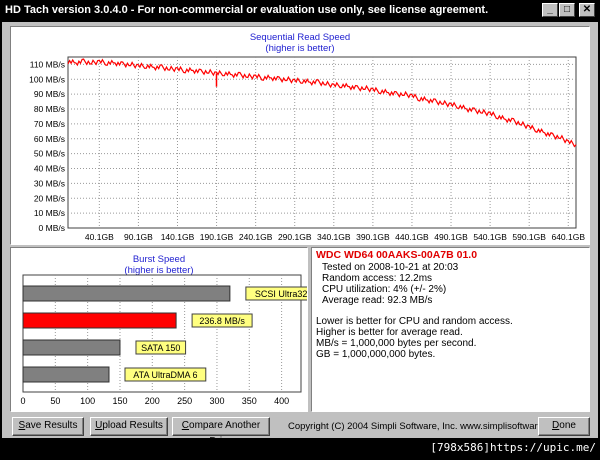  I want to click on compare-drive-button: Compare Another Drive, so click(221, 432).